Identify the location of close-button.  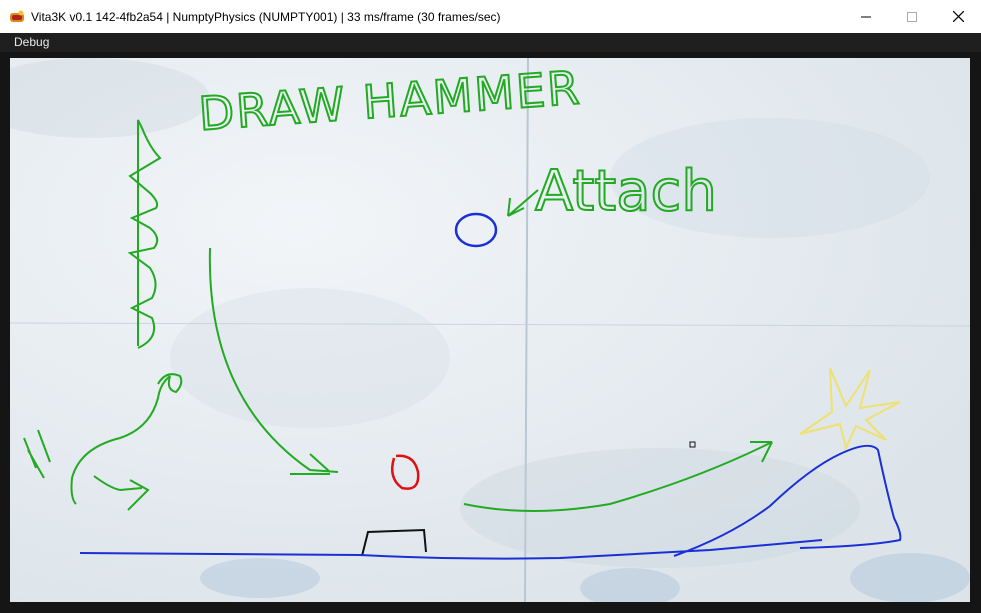
(958, 16).